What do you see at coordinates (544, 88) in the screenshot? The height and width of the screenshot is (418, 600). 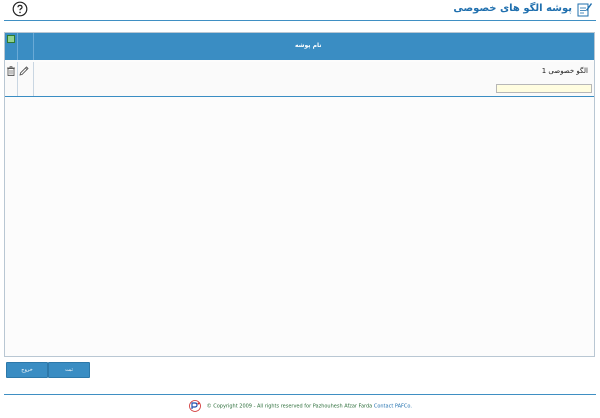 I see `folder-name-input` at bounding box center [544, 88].